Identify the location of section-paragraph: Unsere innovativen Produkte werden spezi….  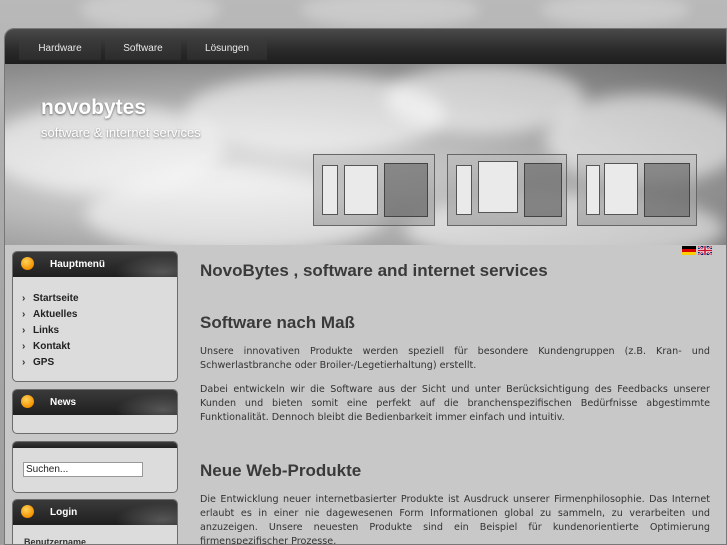
(455, 358).